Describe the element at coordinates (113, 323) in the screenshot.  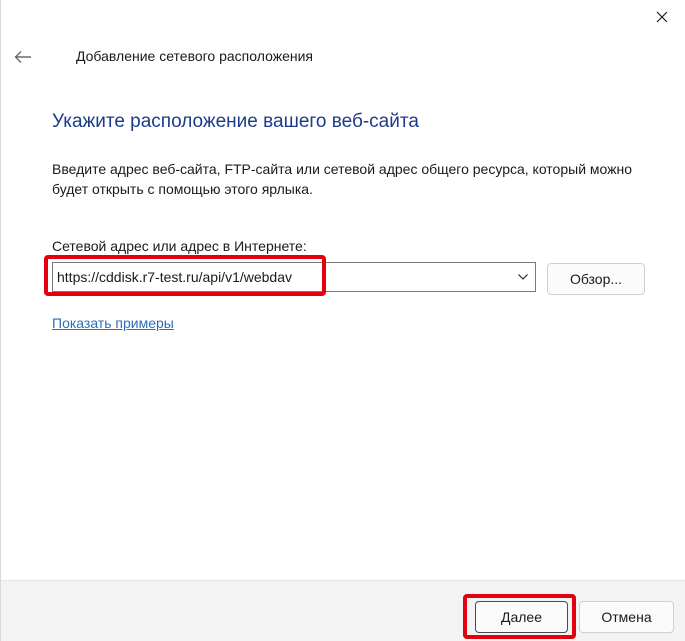
I see `show-examples-link: Показать примеры` at that location.